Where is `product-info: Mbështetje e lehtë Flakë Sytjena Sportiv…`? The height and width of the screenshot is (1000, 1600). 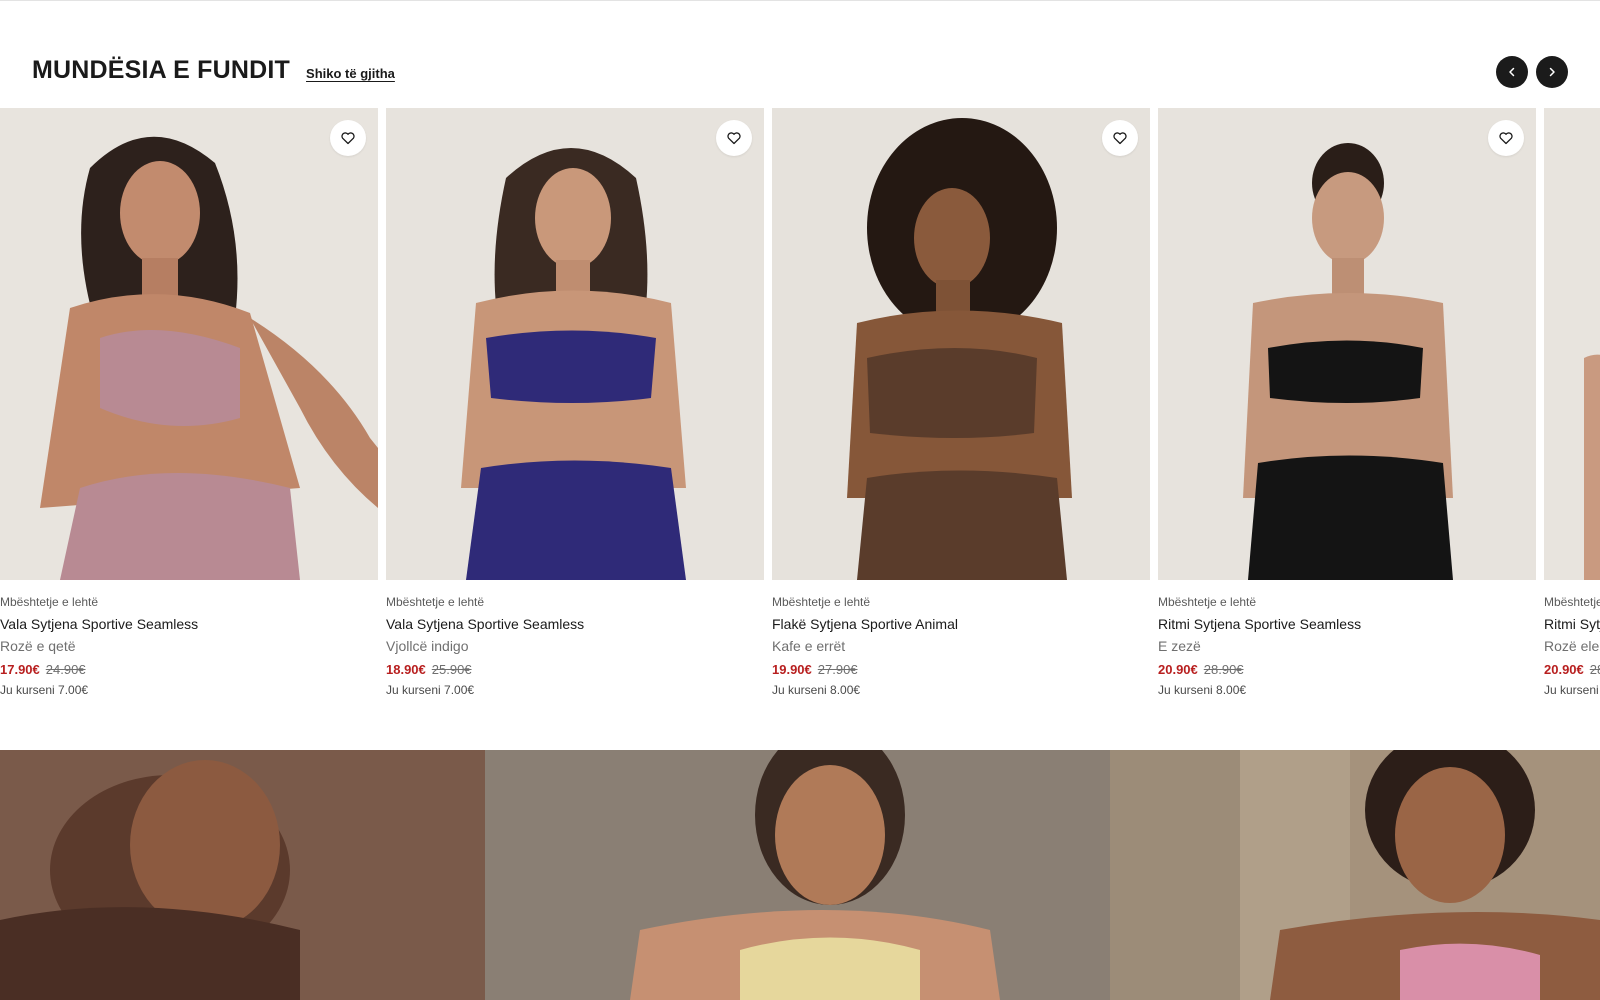
product-info: Mbështetje e lehtë Flakë Sytjena Sportiv… is located at coordinates (961, 639).